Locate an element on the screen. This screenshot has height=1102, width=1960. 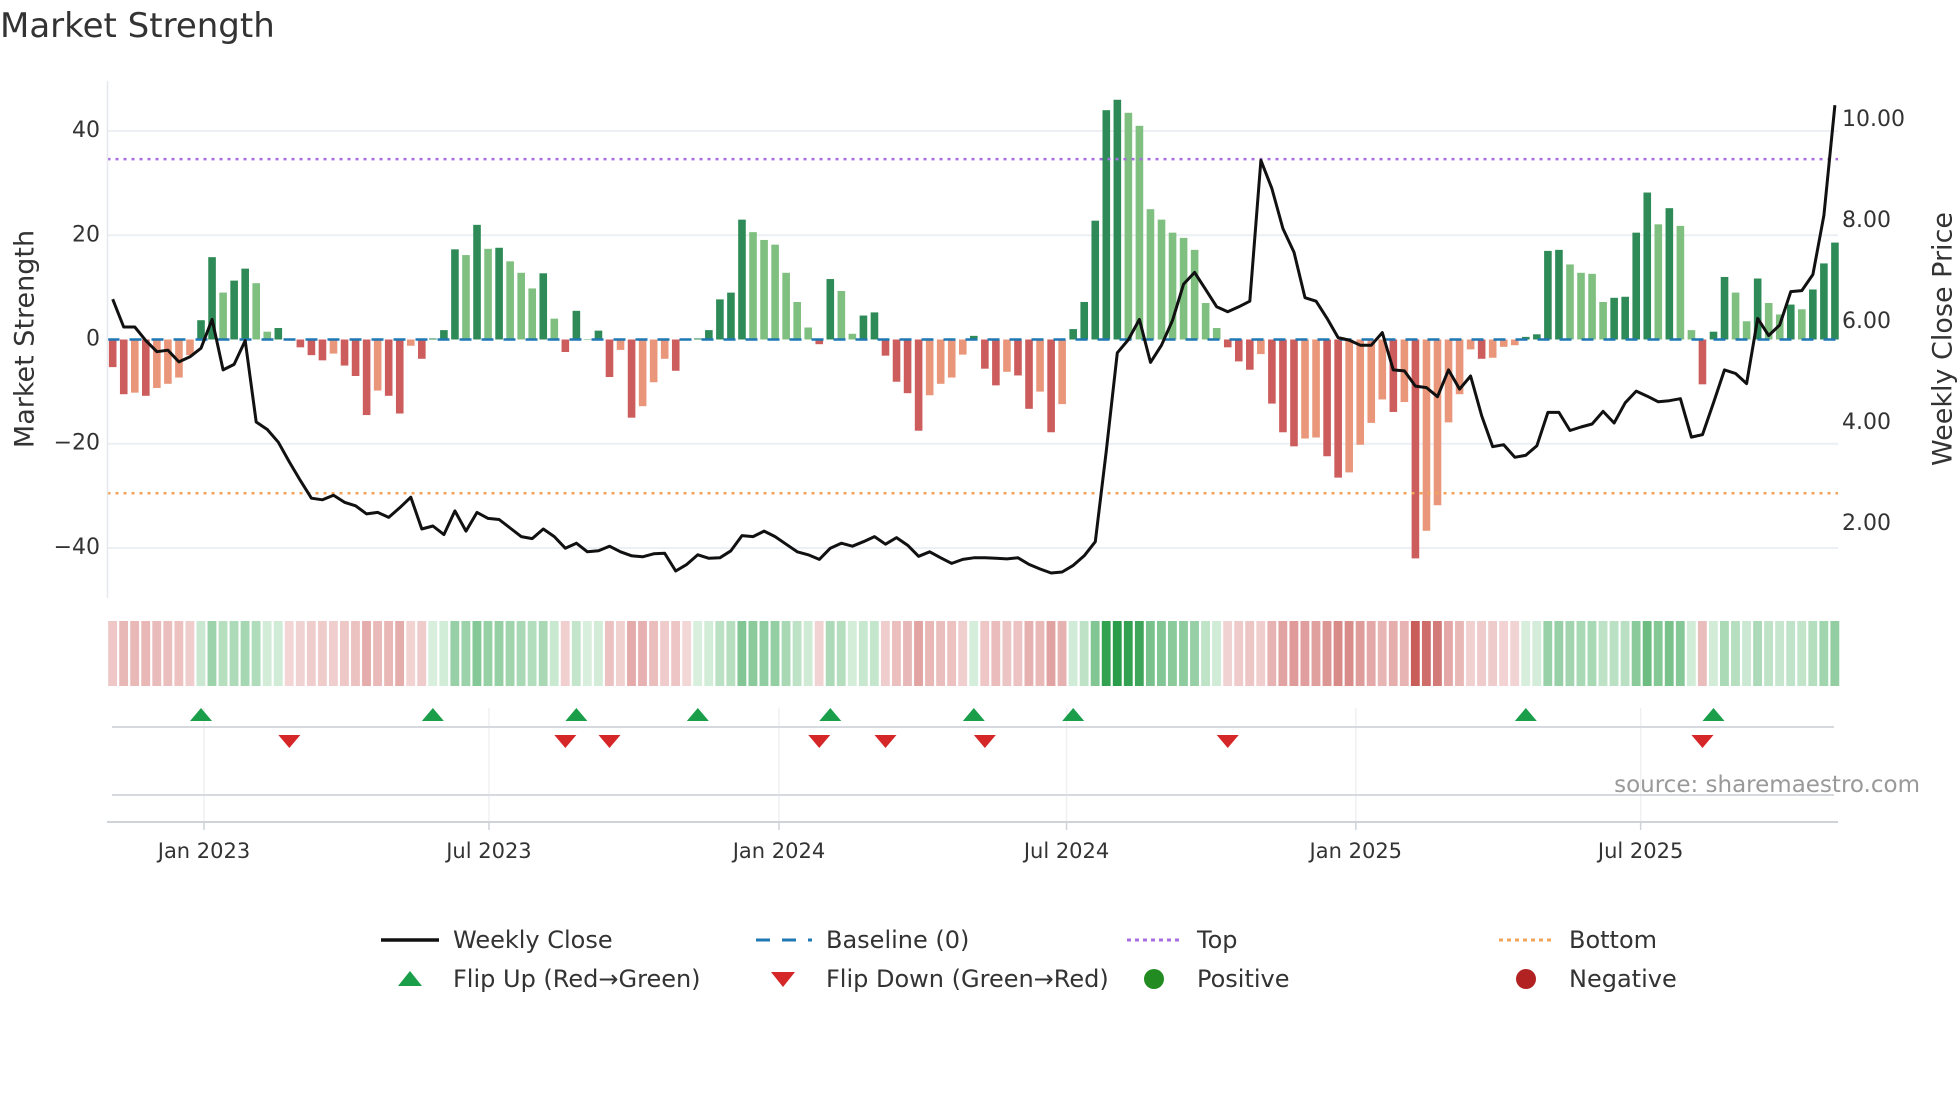
legend-item-baseline: Baseline (0) is located at coordinates (861, 940).